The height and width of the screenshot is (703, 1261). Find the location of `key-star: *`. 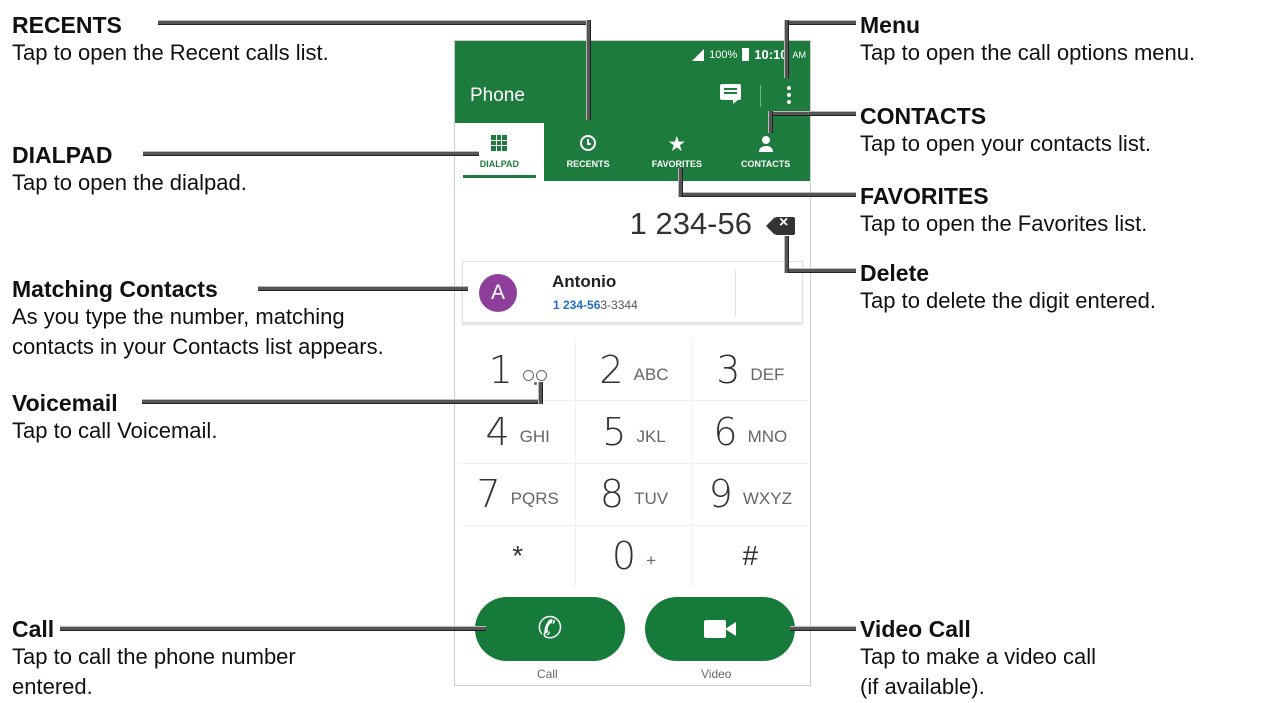

key-star: * is located at coordinates (518, 556).